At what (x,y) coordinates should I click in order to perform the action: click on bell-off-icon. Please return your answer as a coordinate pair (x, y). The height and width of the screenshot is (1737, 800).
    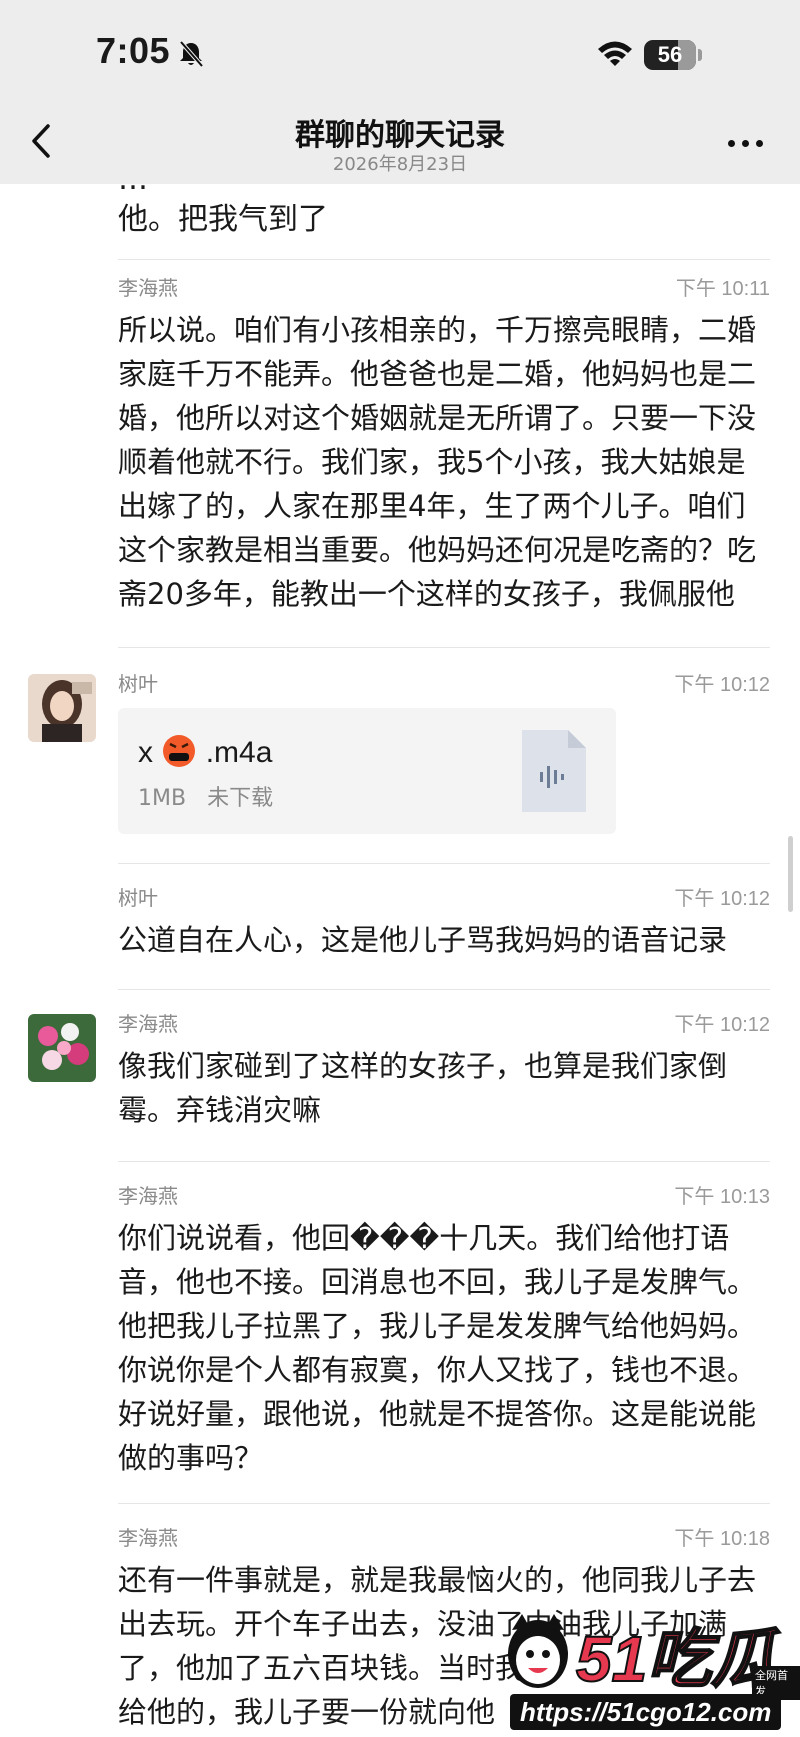
    Looking at the image, I should click on (191, 54).